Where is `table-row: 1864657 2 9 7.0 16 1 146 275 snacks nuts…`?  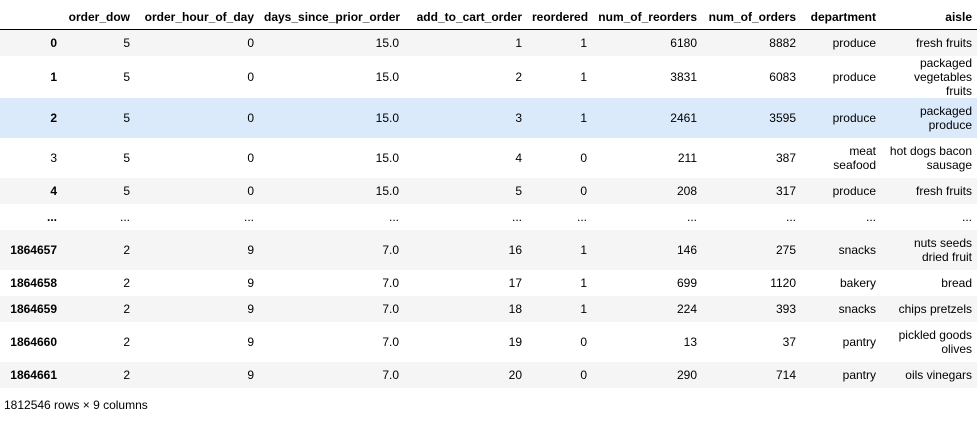
table-row: 1864657 2 9 7.0 16 1 146 275 snacks nuts… is located at coordinates (488, 249).